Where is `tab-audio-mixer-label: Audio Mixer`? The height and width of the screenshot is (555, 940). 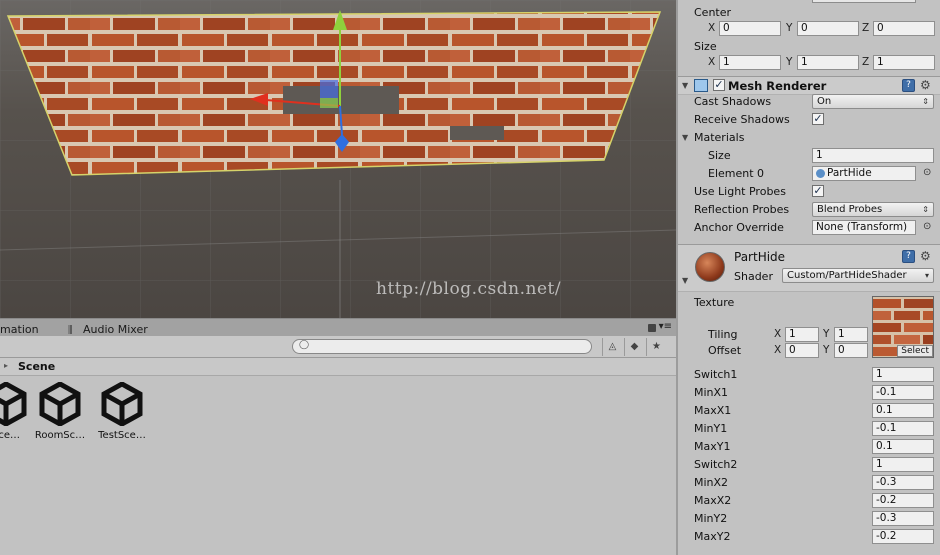
tab-audio-mixer-label: Audio Mixer is located at coordinates (115, 329).